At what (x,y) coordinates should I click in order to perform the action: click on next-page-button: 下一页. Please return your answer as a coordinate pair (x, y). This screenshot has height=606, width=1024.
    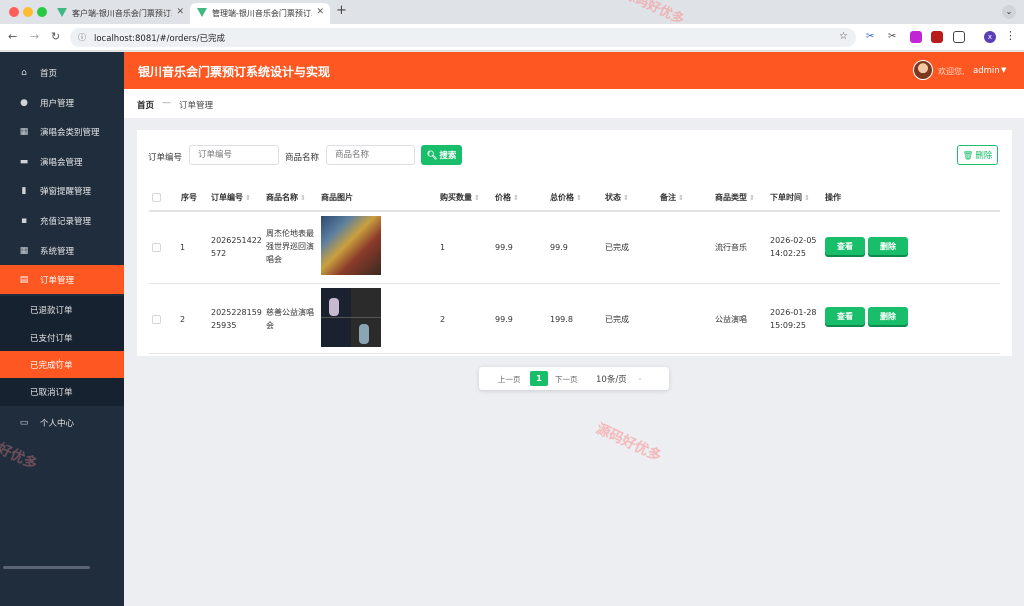
    Looking at the image, I should click on (566, 379).